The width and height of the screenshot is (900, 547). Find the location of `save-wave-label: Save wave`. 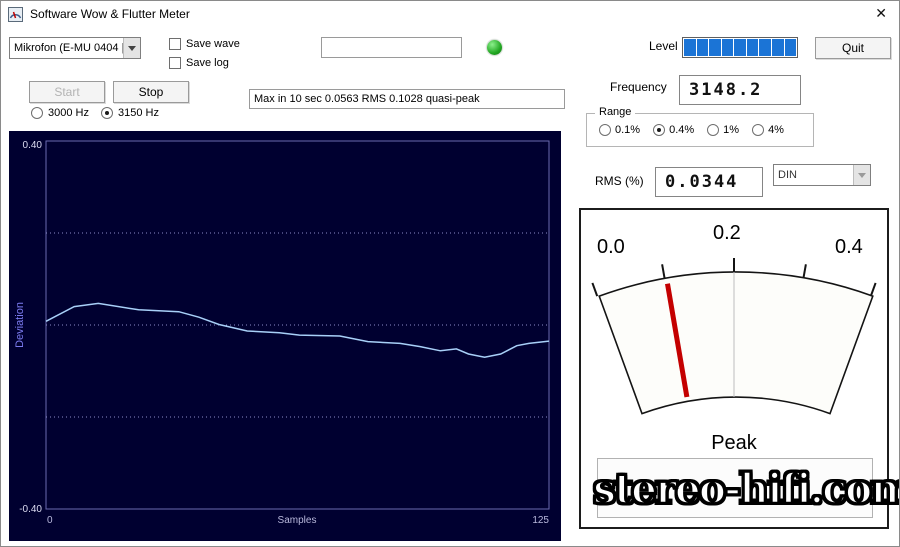

save-wave-label: Save wave is located at coordinates (213, 44).